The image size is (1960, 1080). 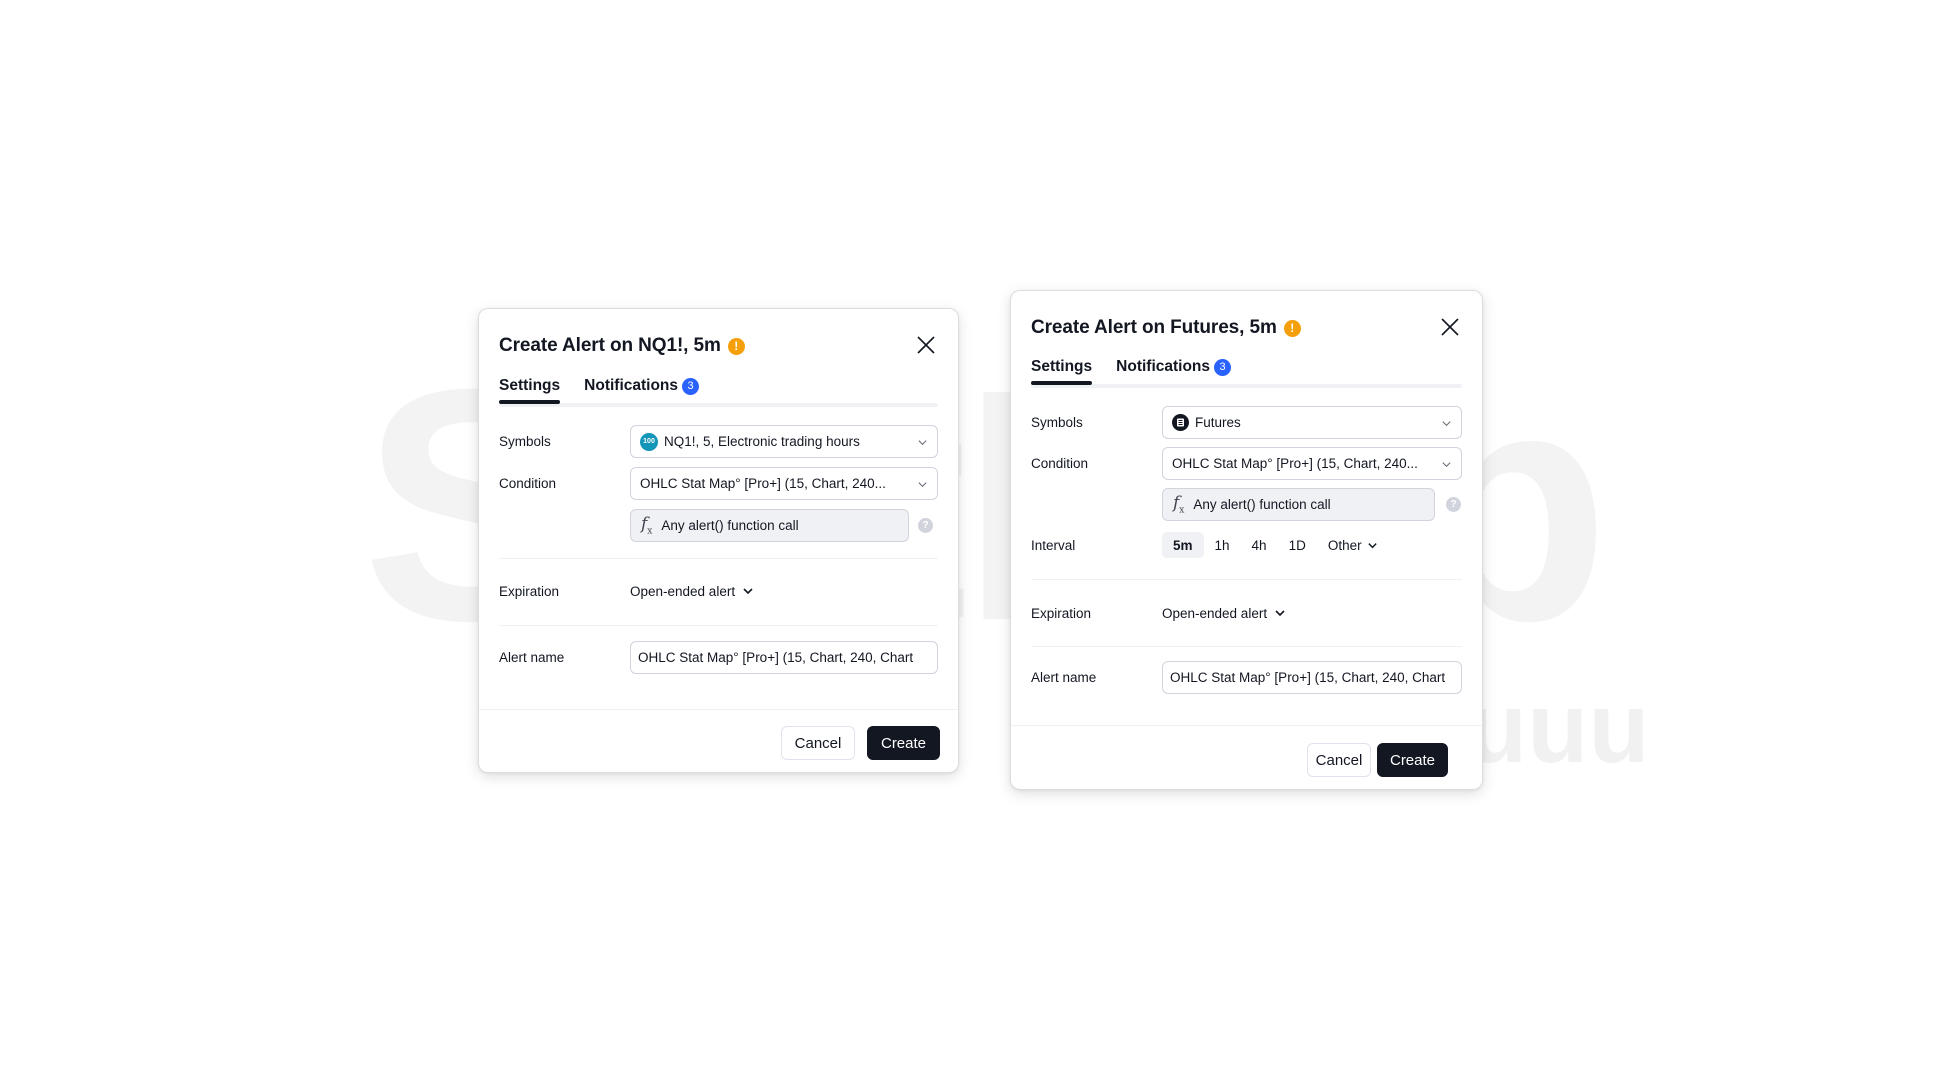 I want to click on symbols-select: 100 NQ1!, 5, Electronic trading hours, so click(x=784, y=441).